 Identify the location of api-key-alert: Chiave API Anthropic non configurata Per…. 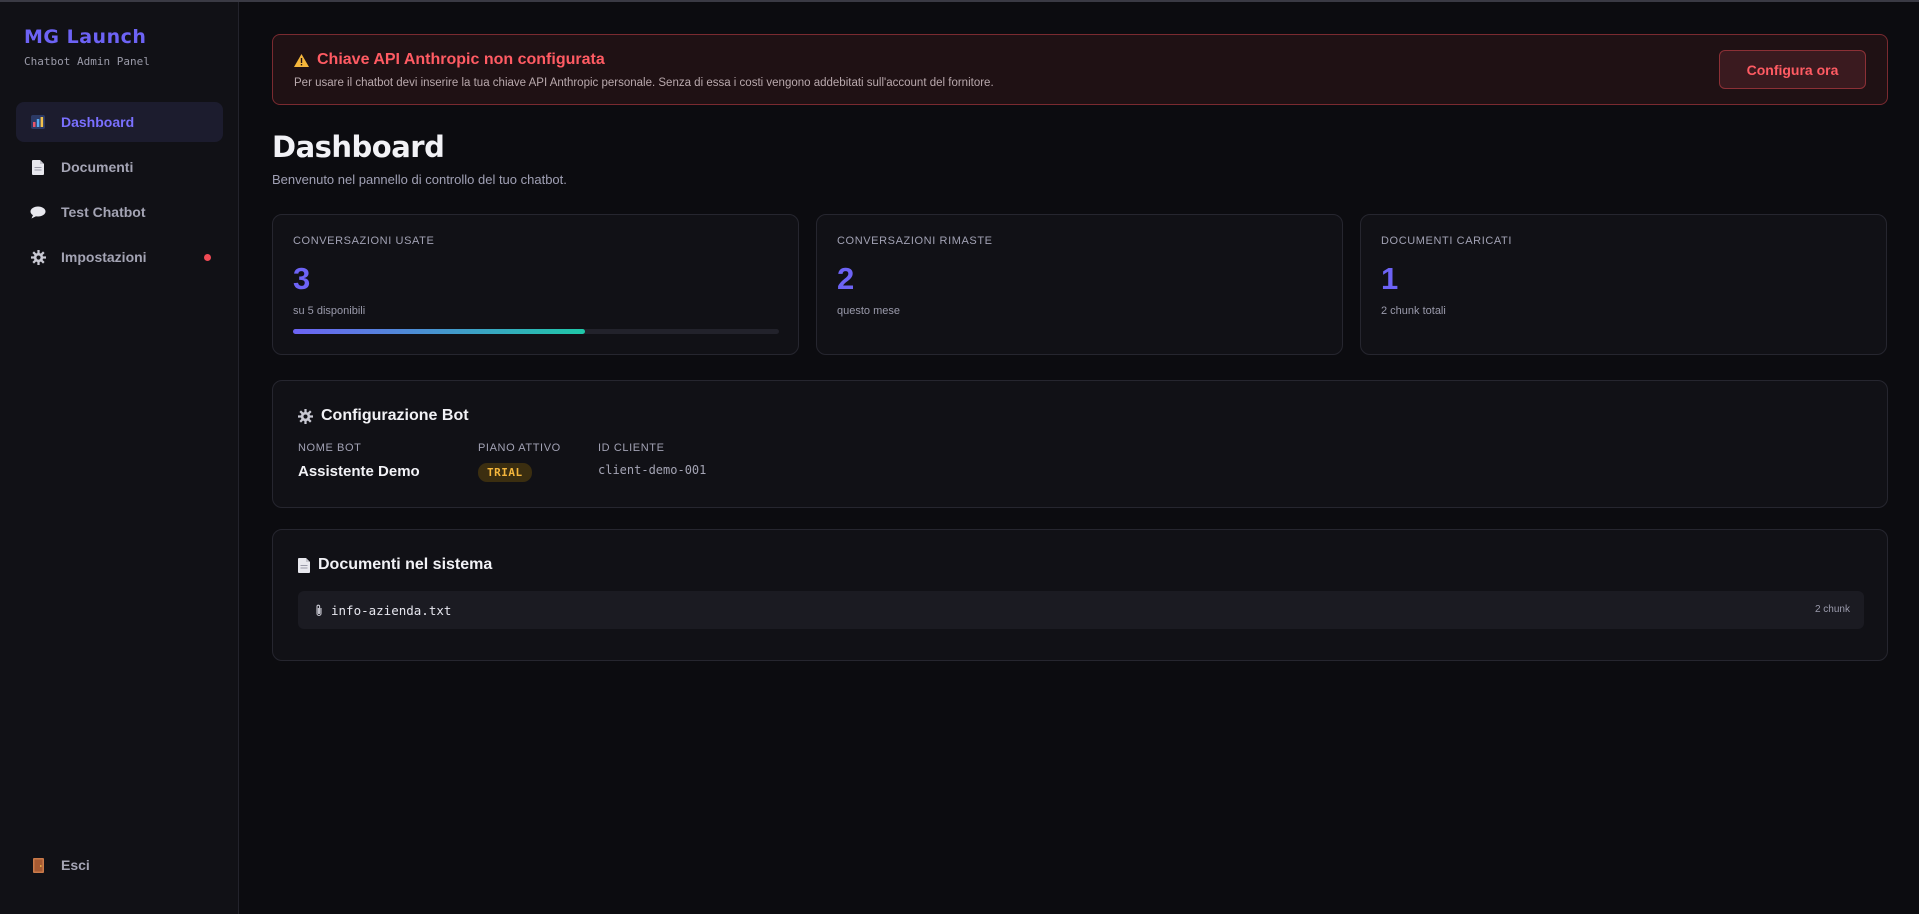
(1080, 69).